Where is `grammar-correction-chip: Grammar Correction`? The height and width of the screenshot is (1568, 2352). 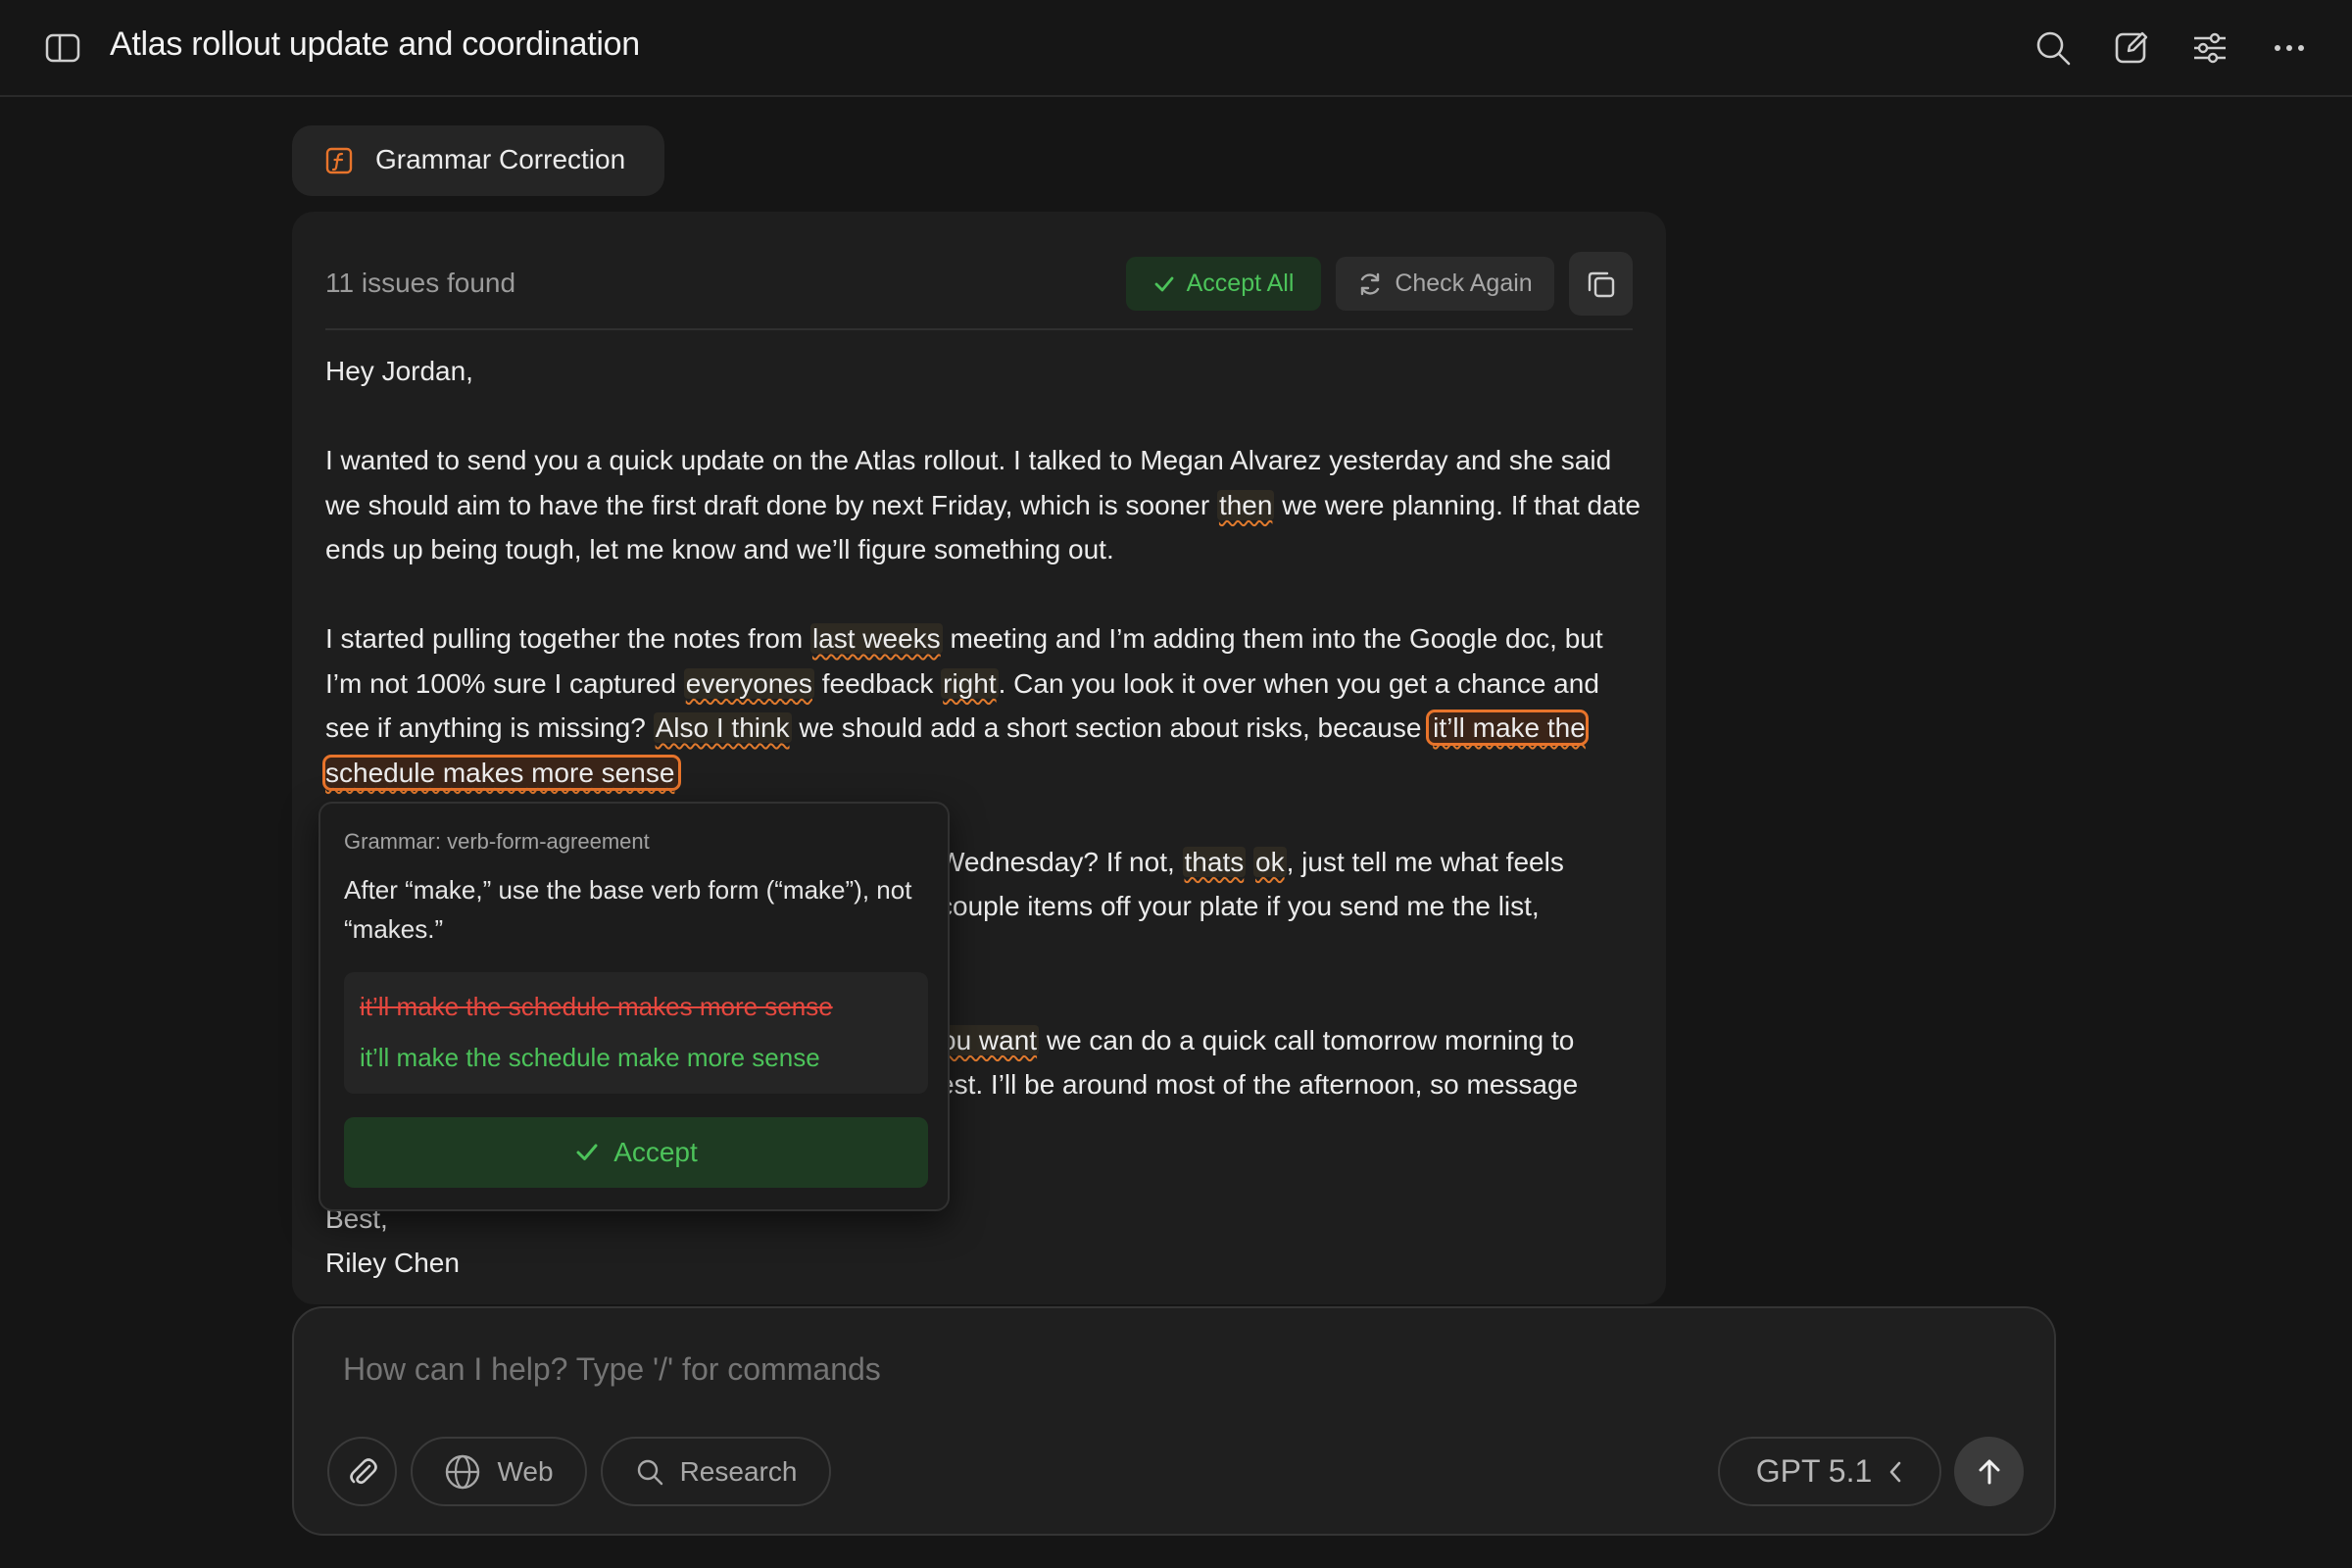
grammar-correction-chip: Grammar Correction is located at coordinates (478, 160).